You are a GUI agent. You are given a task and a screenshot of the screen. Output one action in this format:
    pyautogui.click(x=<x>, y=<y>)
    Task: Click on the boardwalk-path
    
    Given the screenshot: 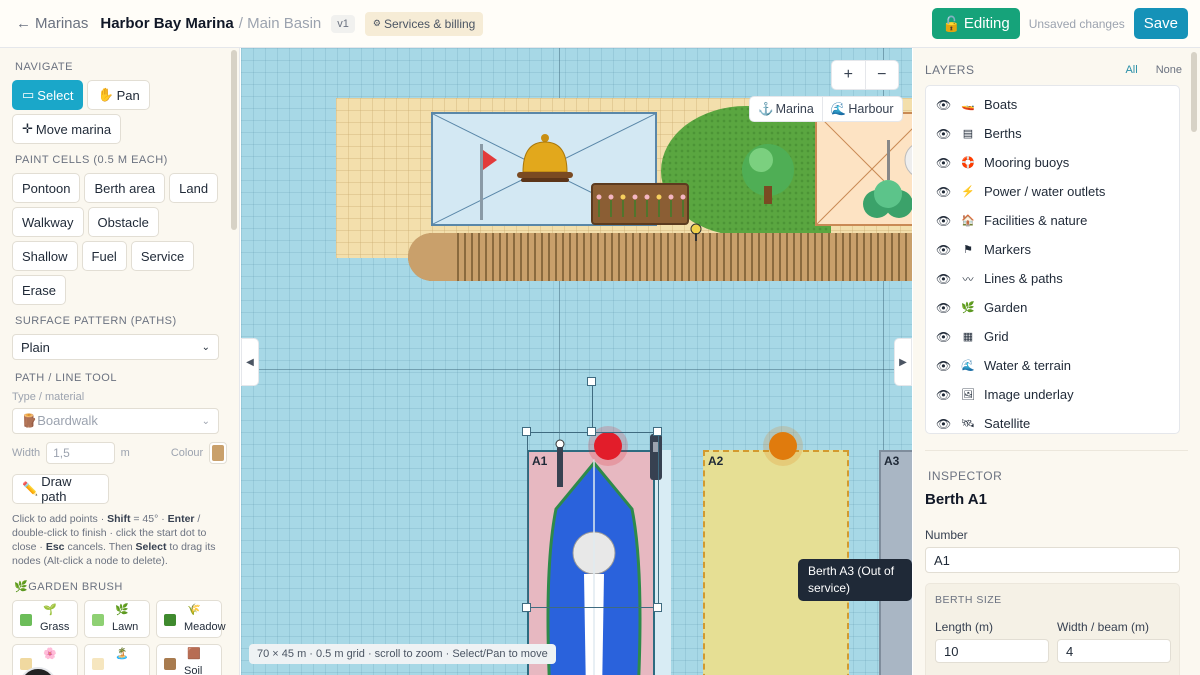 What is the action you would take?
    pyautogui.click(x=660, y=257)
    